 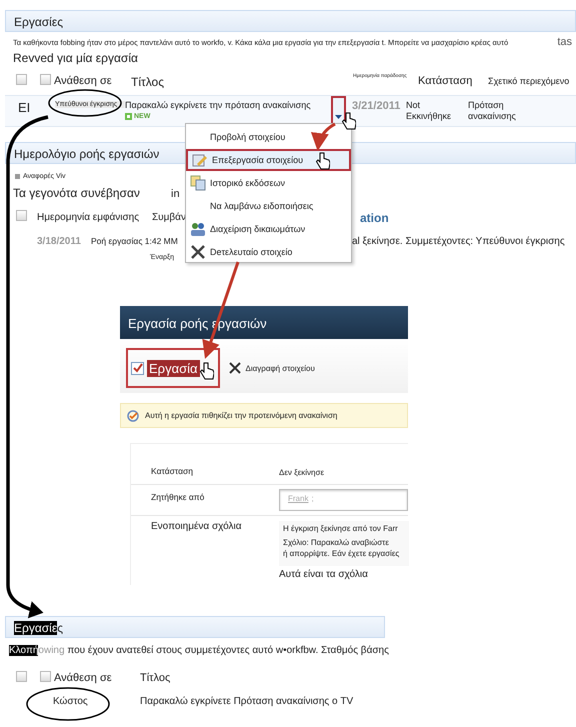 What do you see at coordinates (173, 368) in the screenshot?
I see `toolbar-button: Εργασία` at bounding box center [173, 368].